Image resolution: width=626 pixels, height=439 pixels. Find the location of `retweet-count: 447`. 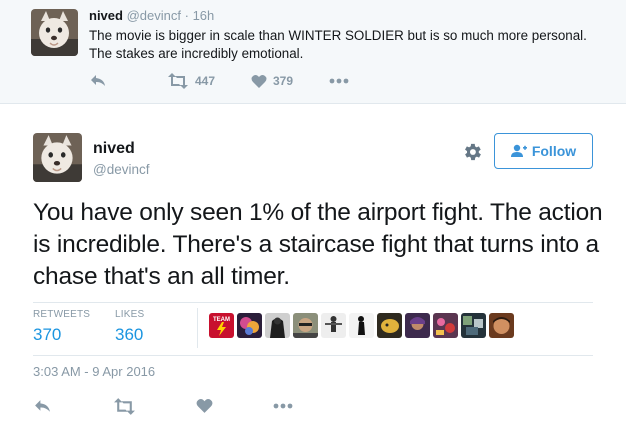

retweet-count: 447 is located at coordinates (205, 81).